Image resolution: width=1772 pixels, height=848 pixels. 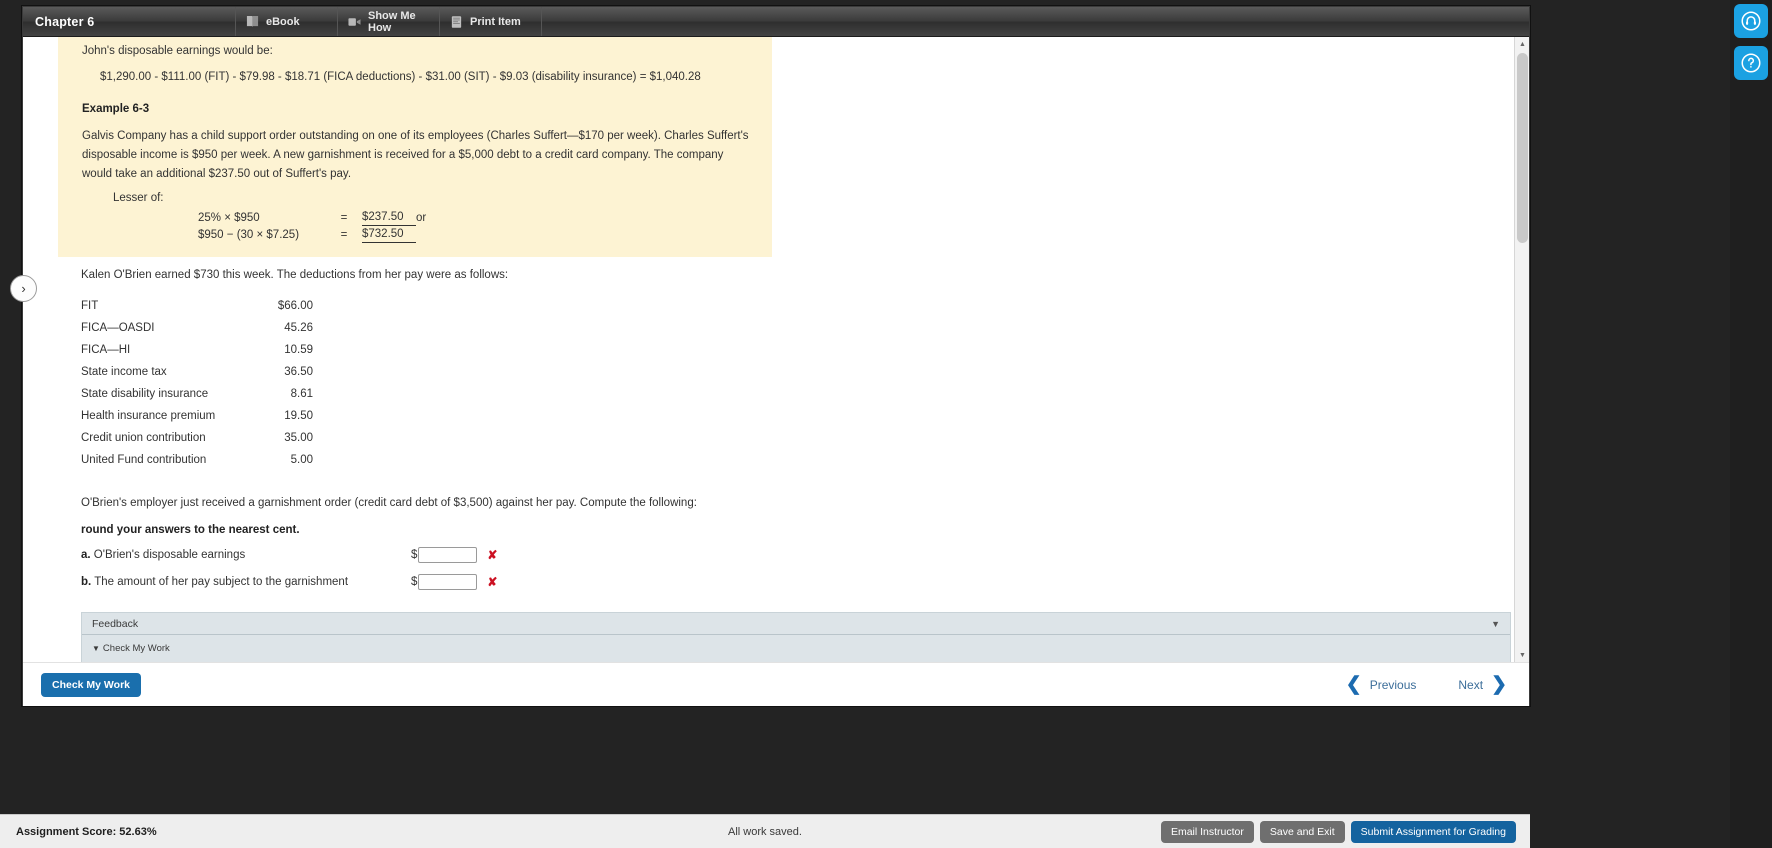 I want to click on table-row: Health insurance premium 19.50, so click(x=197, y=416).